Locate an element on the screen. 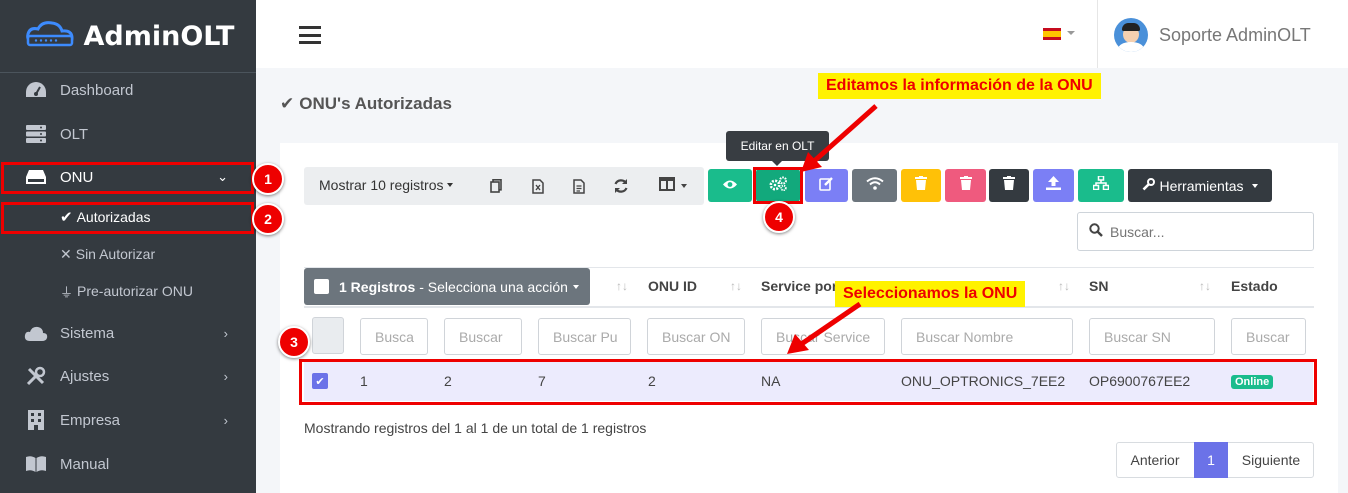 The height and width of the screenshot is (493, 1348). brand-name: AdminOLT is located at coordinates (159, 36).